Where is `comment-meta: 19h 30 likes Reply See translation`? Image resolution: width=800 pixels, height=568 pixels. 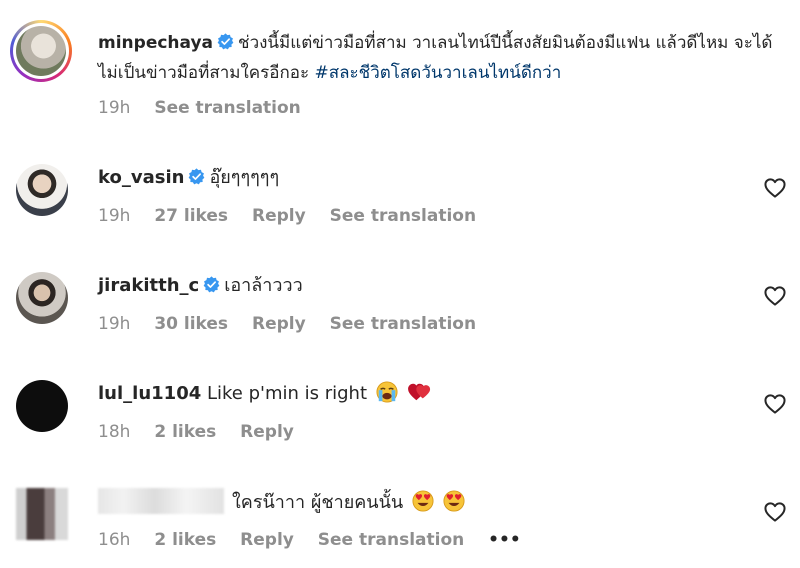
comment-meta: 19h 30 likes Reply See translation is located at coordinates (296, 324).